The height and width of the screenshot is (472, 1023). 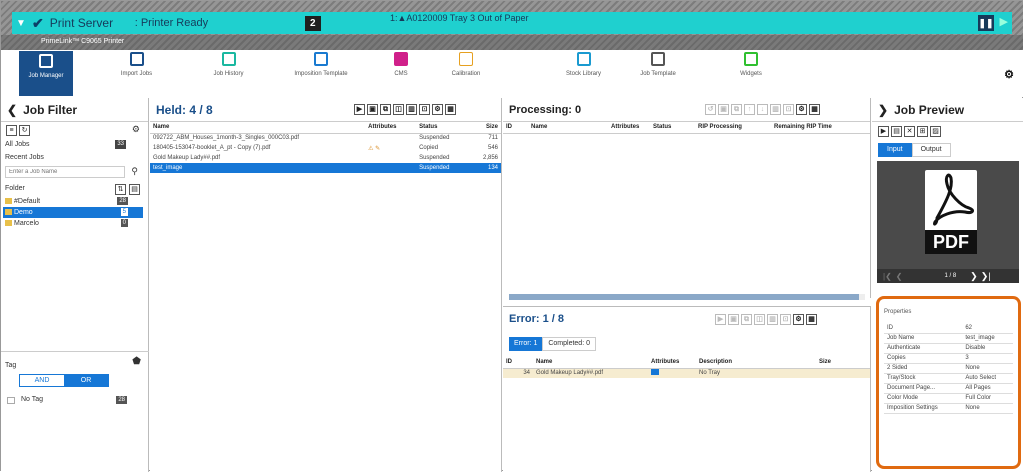 I want to click on folder-item: Marcelo 0, so click(x=73, y=223).